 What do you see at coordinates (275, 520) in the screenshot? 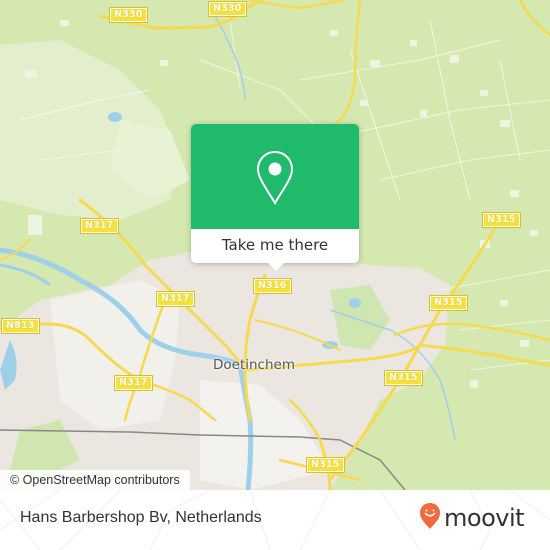
I see `footer-bar: Hans Barbershop Bv, Netherlands moovit` at bounding box center [275, 520].